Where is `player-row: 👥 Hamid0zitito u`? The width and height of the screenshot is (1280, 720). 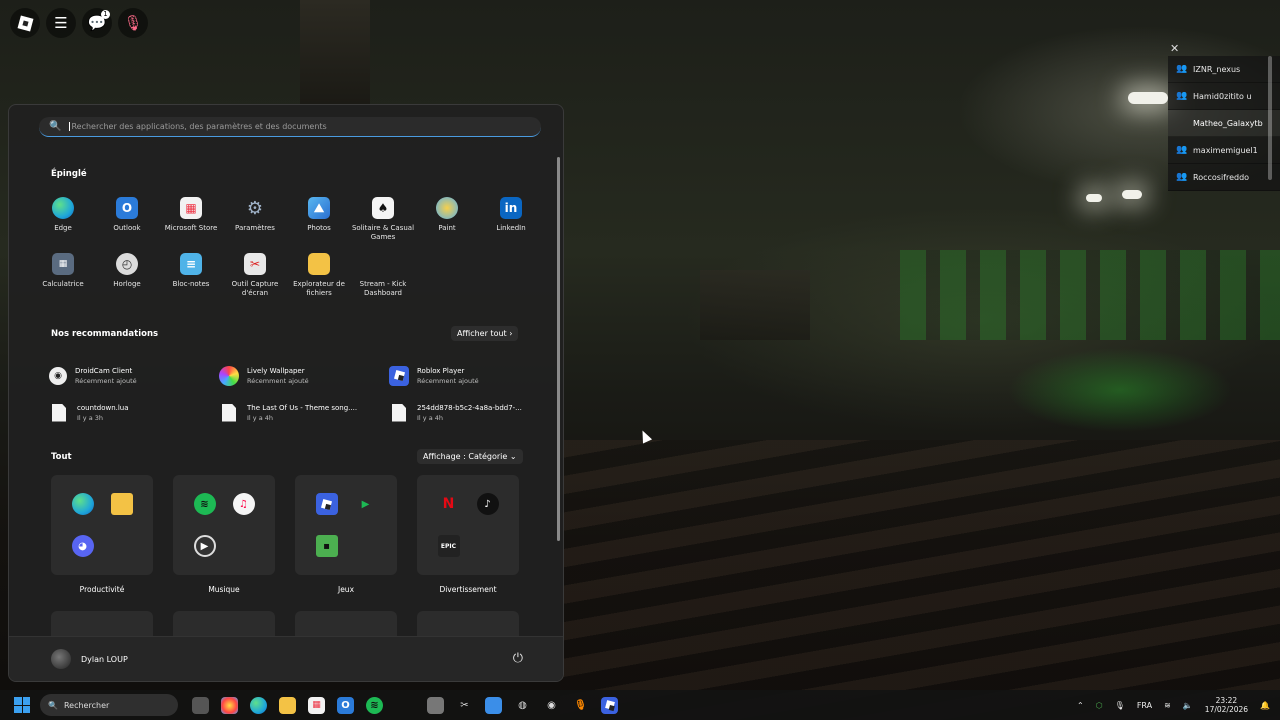 player-row: 👥 Hamid0zitito u is located at coordinates (1224, 96).